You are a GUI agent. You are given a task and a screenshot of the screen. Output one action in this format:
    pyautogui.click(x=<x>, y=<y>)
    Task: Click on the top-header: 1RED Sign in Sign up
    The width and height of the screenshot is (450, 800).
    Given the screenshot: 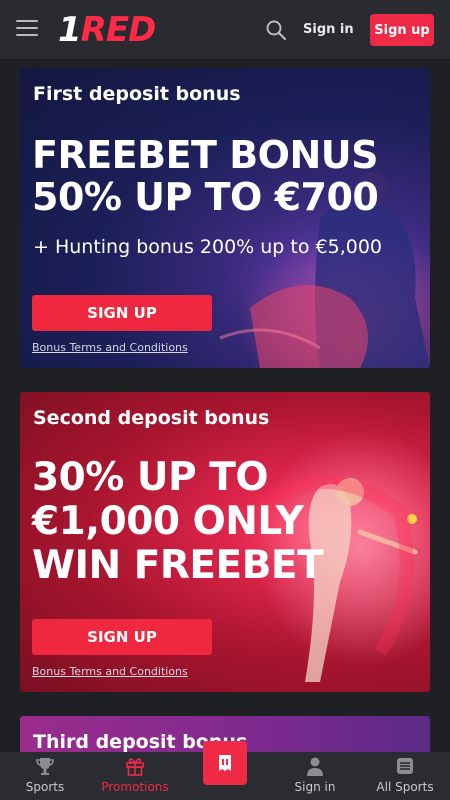 What is the action you would take?
    pyautogui.click(x=225, y=30)
    